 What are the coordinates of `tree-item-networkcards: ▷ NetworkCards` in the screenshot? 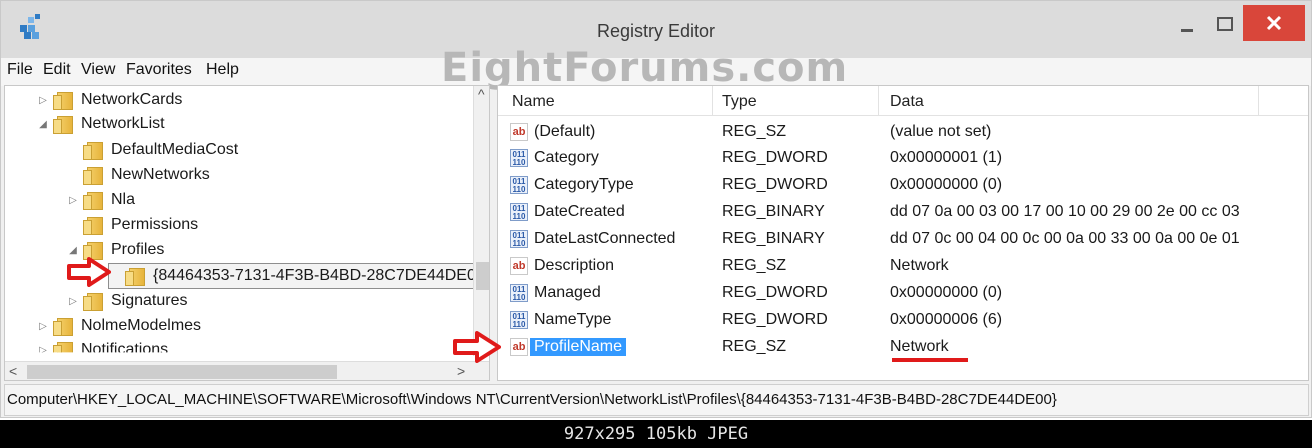 It's located at (109, 100).